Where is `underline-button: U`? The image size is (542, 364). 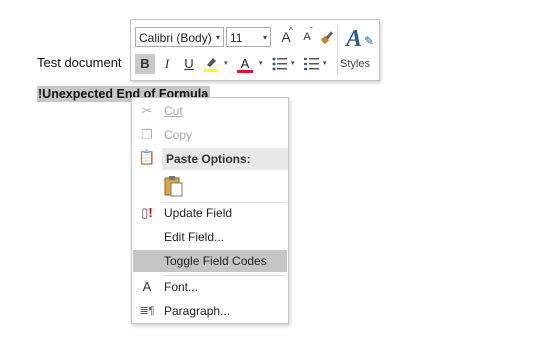
underline-button: U is located at coordinates (189, 64).